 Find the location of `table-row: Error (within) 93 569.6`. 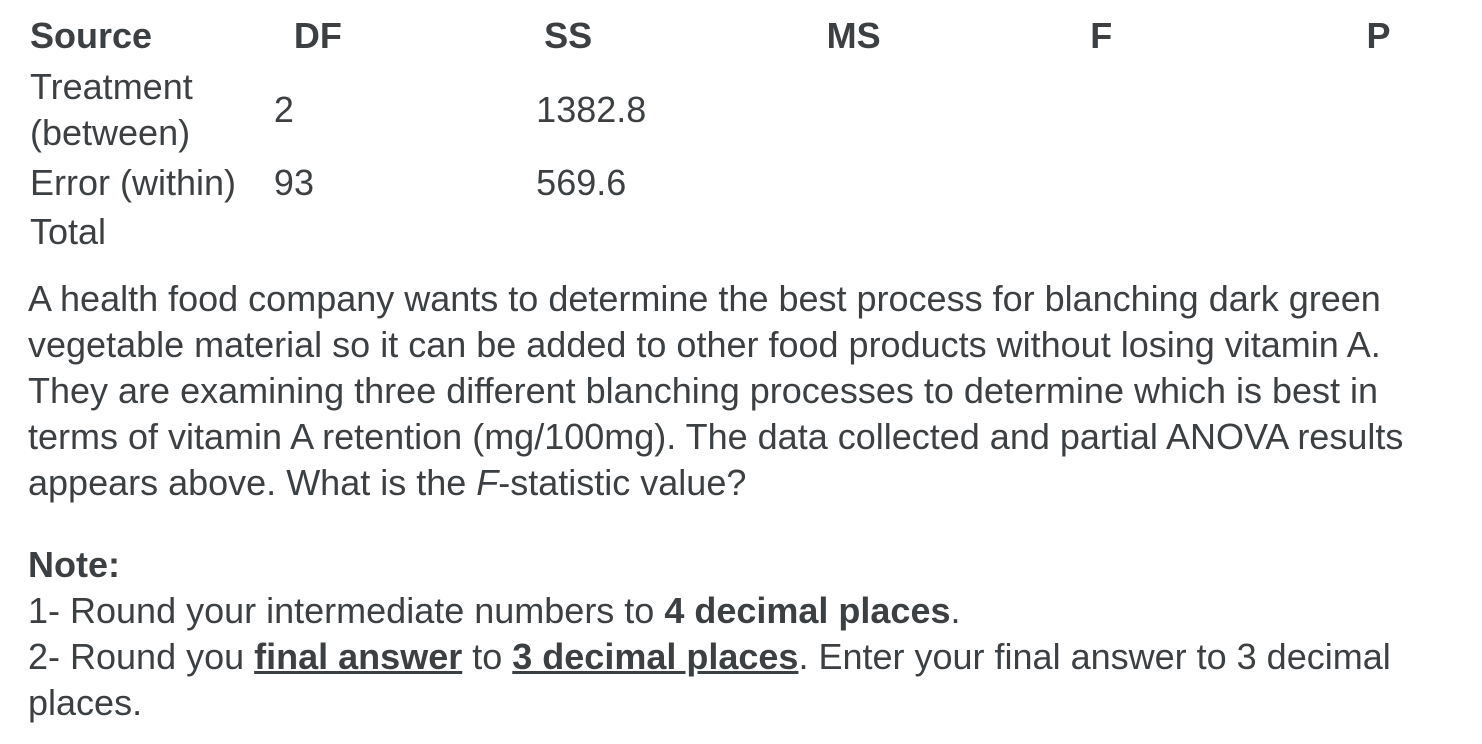

table-row: Error (within) 93 569.6 is located at coordinates (756, 183).